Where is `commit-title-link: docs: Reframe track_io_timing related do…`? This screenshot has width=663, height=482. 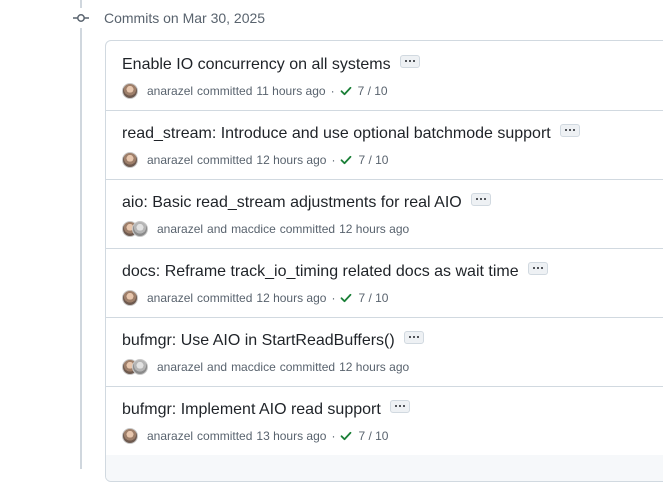
commit-title-link: docs: Reframe track_io_timing related do… is located at coordinates (320, 272).